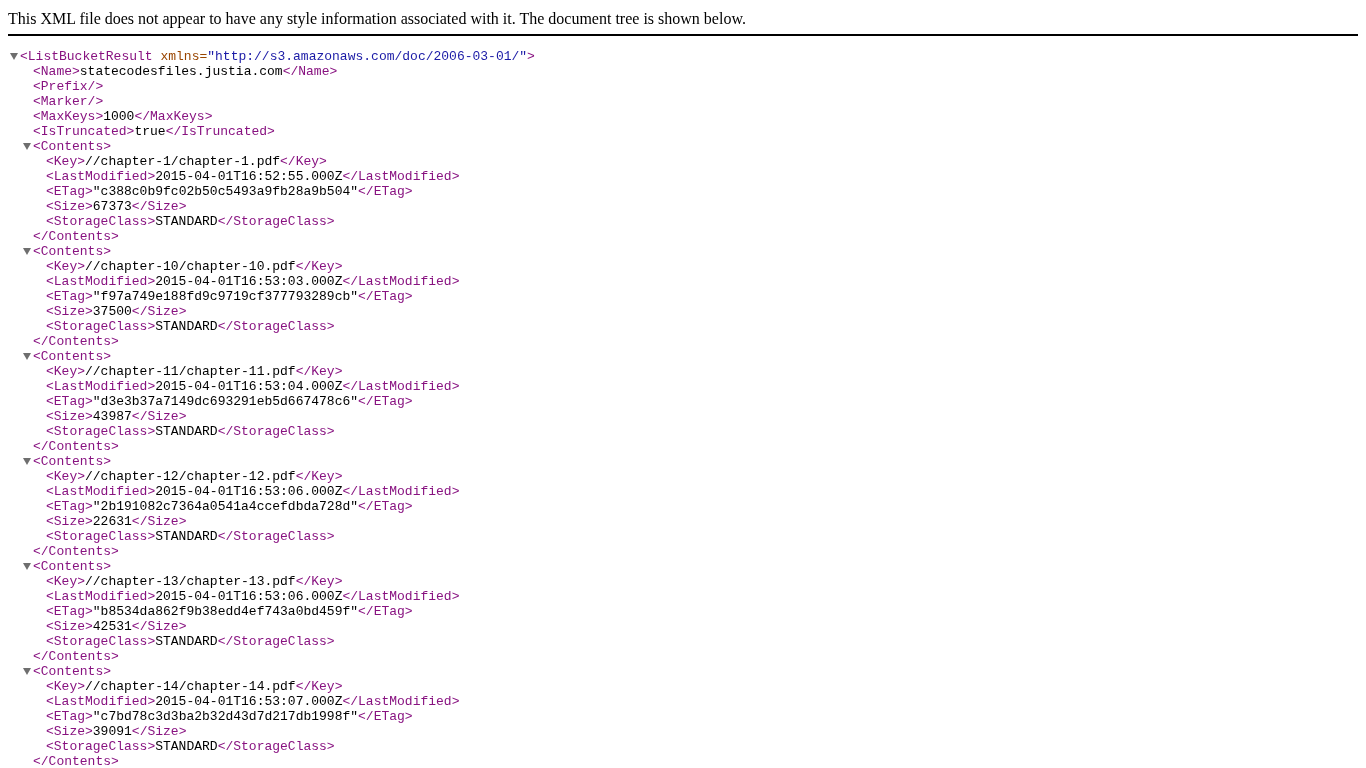 This screenshot has height=768, width=1366. What do you see at coordinates (194, 476) in the screenshot?
I see `xml-line: <Key>//chapter-12/chapter-12.pdf</Key>` at bounding box center [194, 476].